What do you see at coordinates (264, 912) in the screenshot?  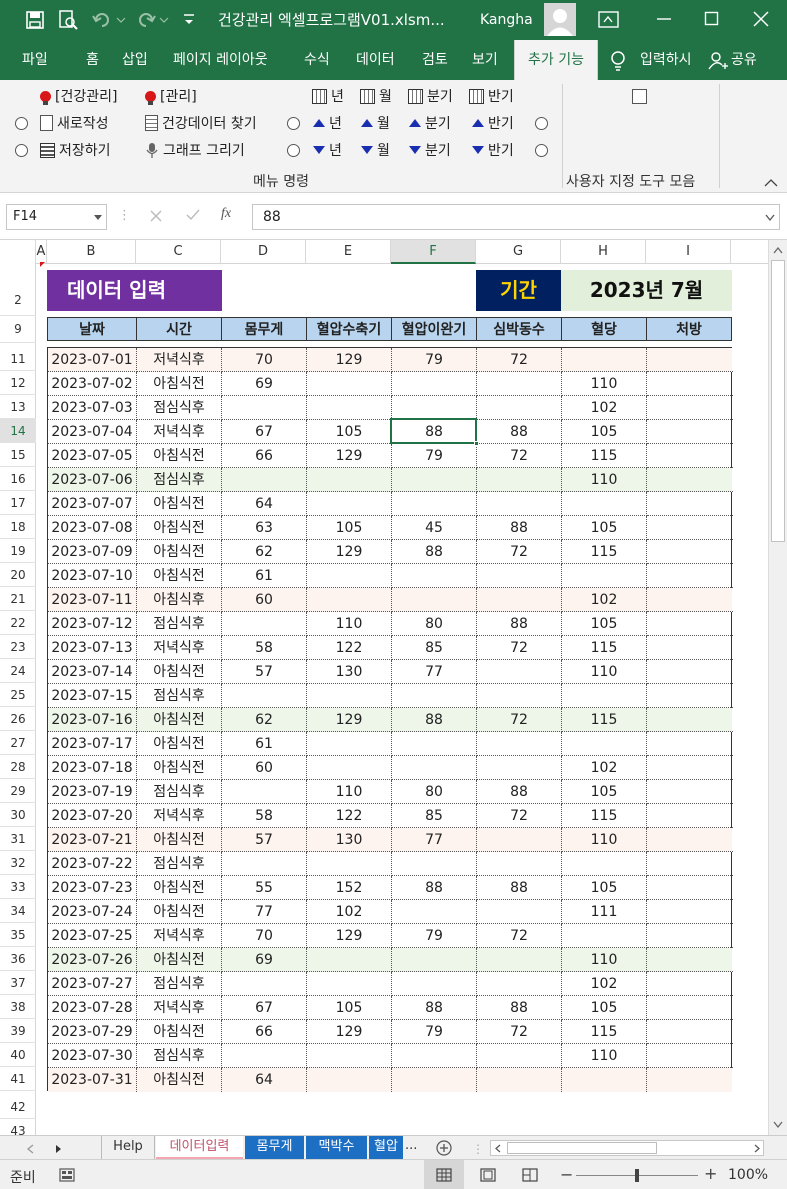 I see `cell-weight: 77` at bounding box center [264, 912].